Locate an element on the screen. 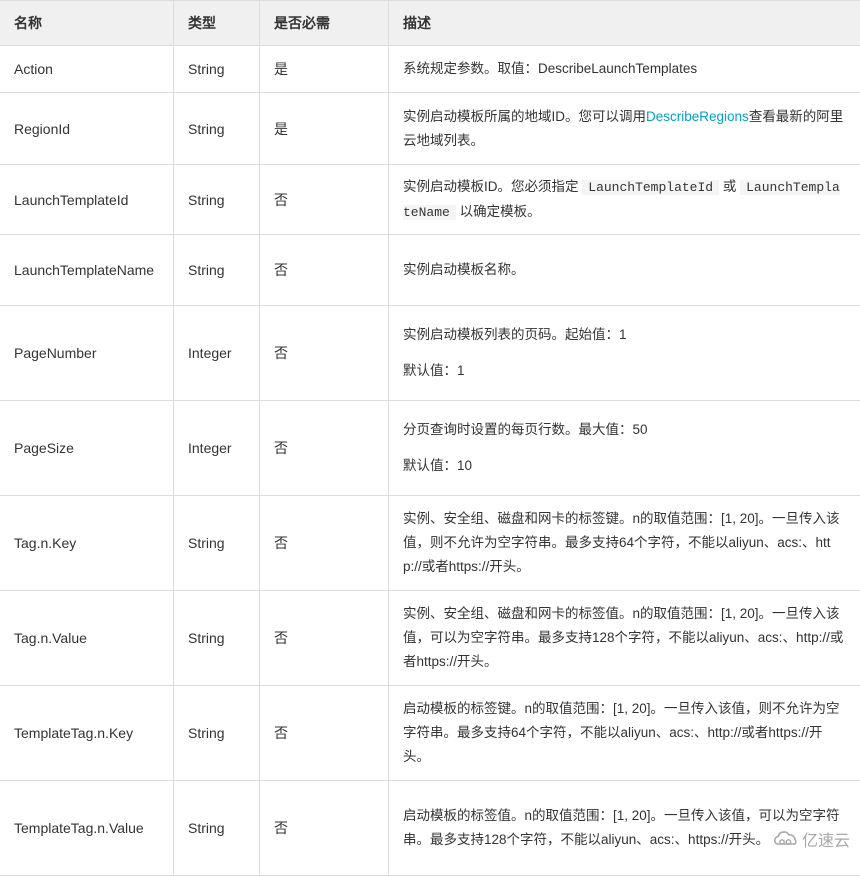  description-text: 实例启动模板所属的地域ID。您可以调用 is located at coordinates (524, 116).